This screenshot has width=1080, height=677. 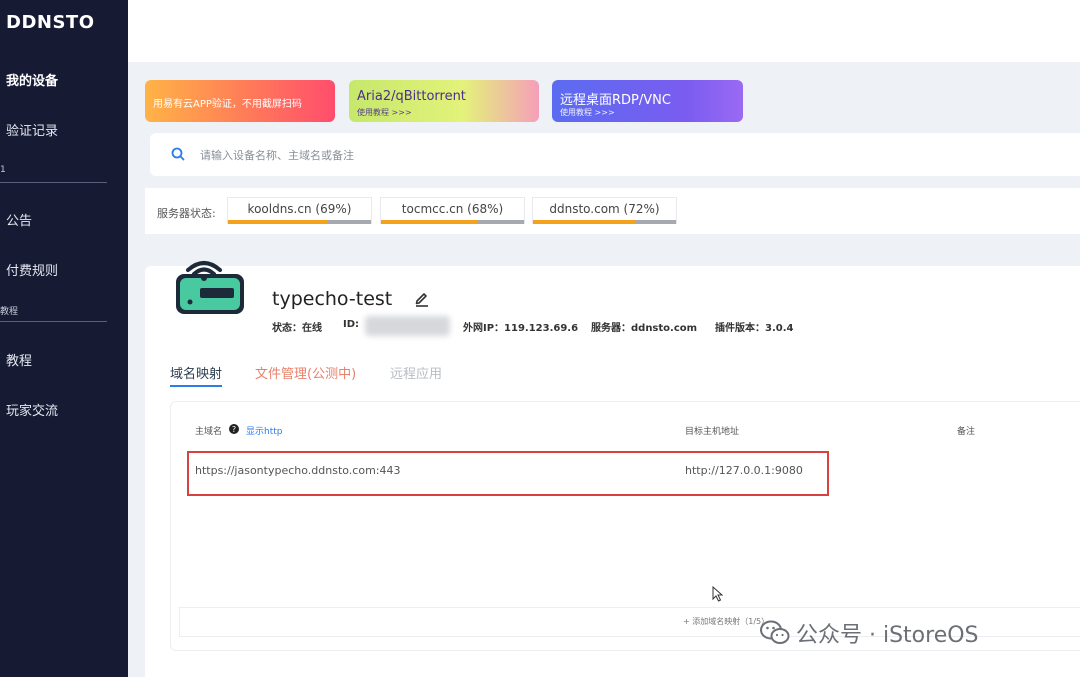 I want to click on top-bar, so click(x=604, y=31).